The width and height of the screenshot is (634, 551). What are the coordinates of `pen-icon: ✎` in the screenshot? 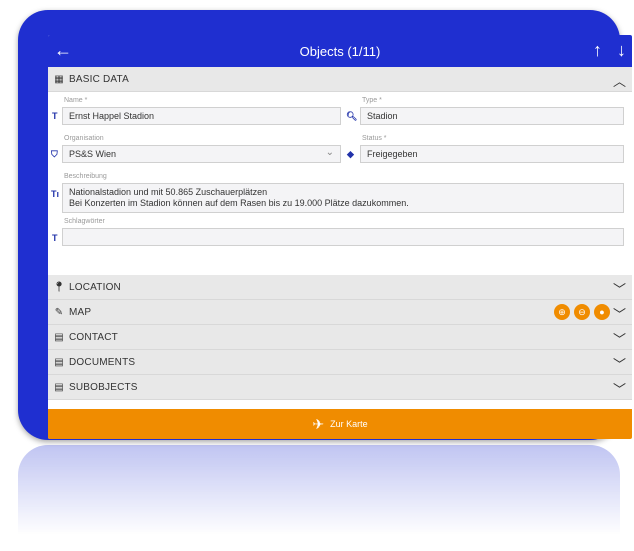 It's located at (59, 312).